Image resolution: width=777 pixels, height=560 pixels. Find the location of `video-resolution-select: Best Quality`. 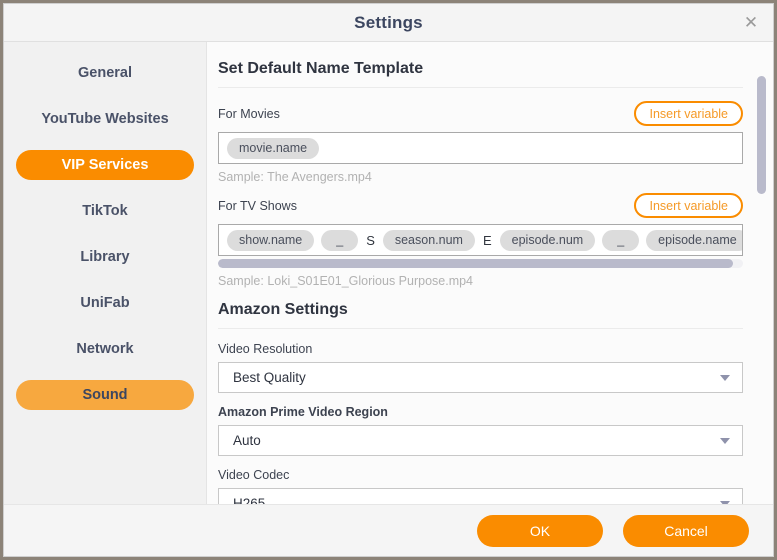

video-resolution-select: Best Quality is located at coordinates (480, 377).